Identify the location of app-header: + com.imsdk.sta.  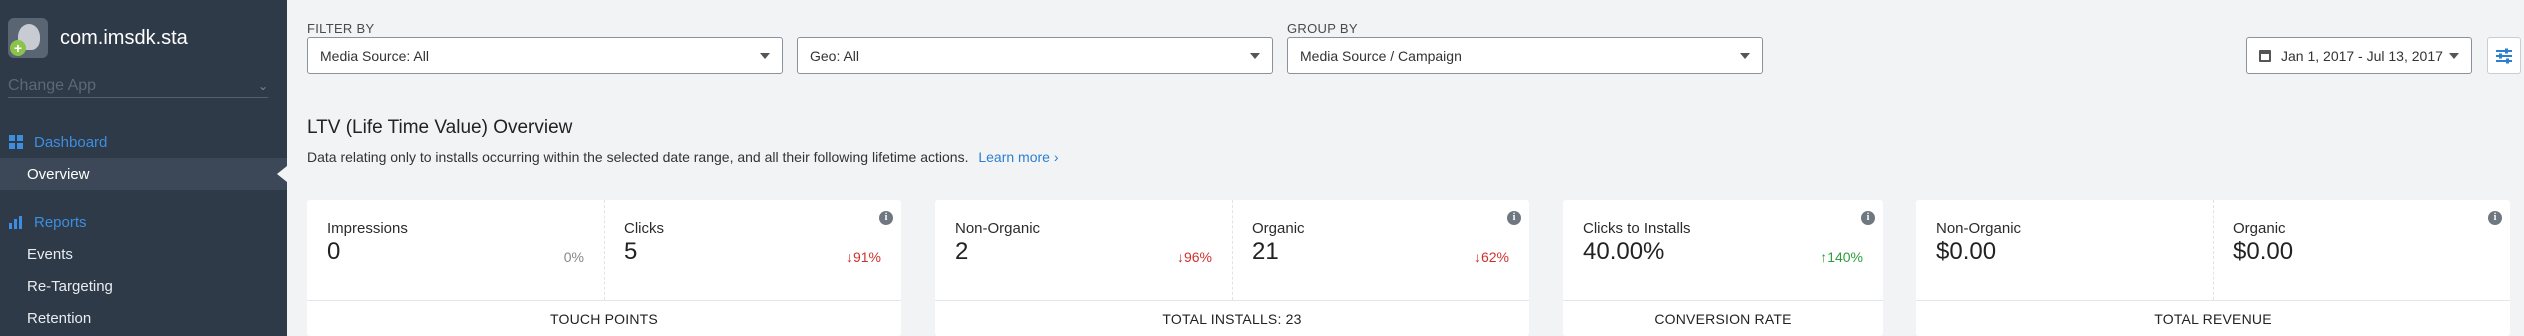
(98, 38).